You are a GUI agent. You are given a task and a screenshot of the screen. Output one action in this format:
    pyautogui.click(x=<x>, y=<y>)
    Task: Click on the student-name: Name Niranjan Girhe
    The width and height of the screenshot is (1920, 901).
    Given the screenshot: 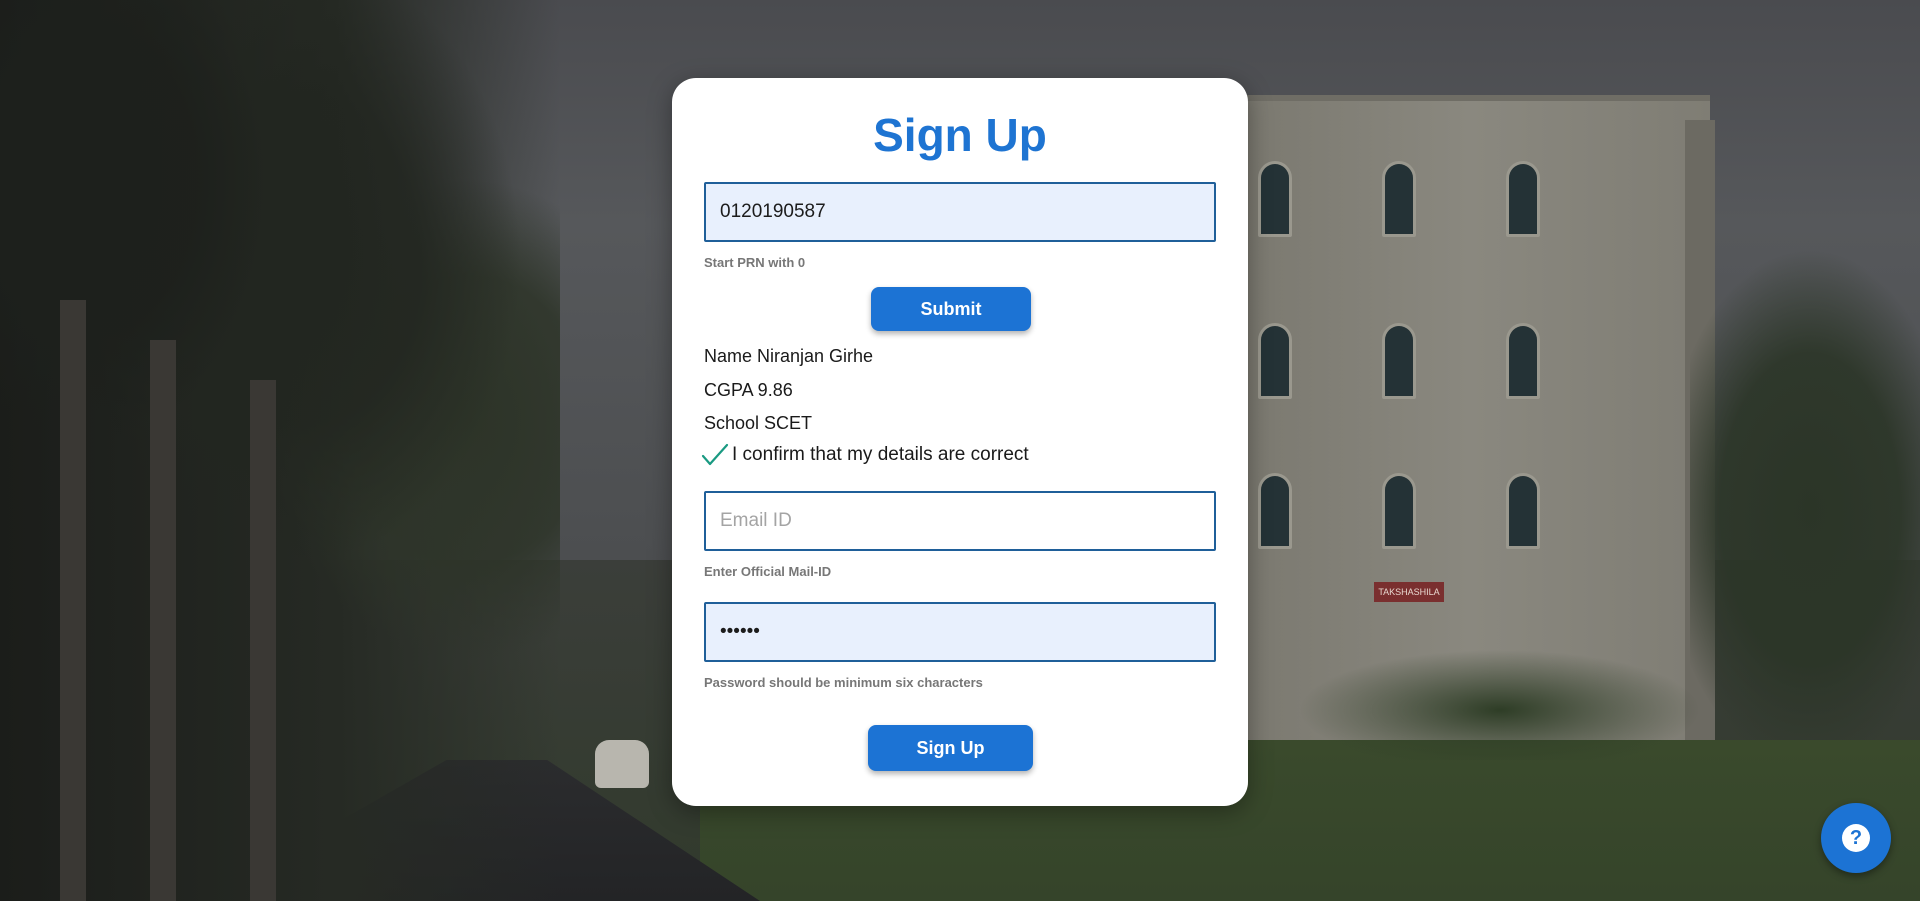 What is the action you would take?
    pyautogui.click(x=789, y=356)
    